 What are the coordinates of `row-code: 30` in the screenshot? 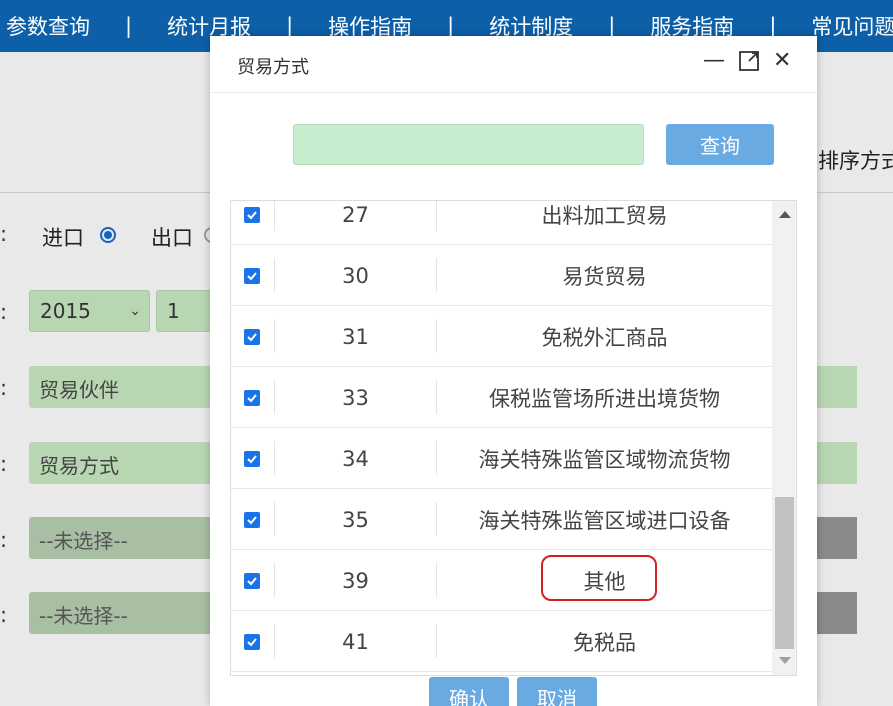 It's located at (355, 276).